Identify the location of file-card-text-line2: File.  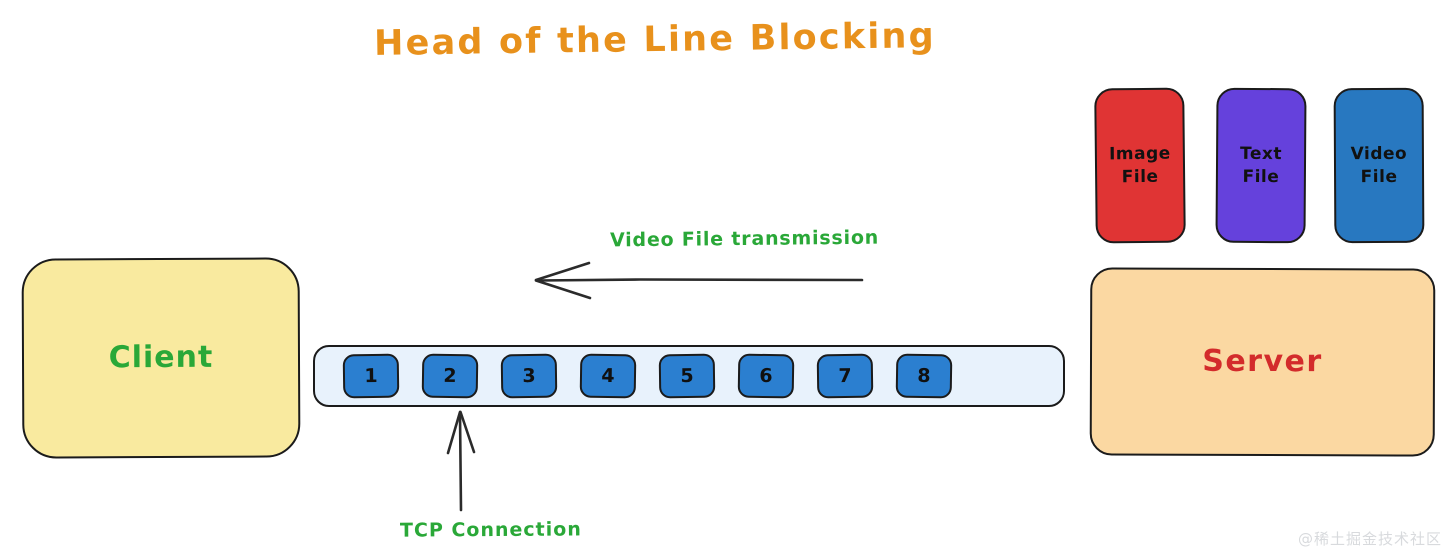
(1261, 176).